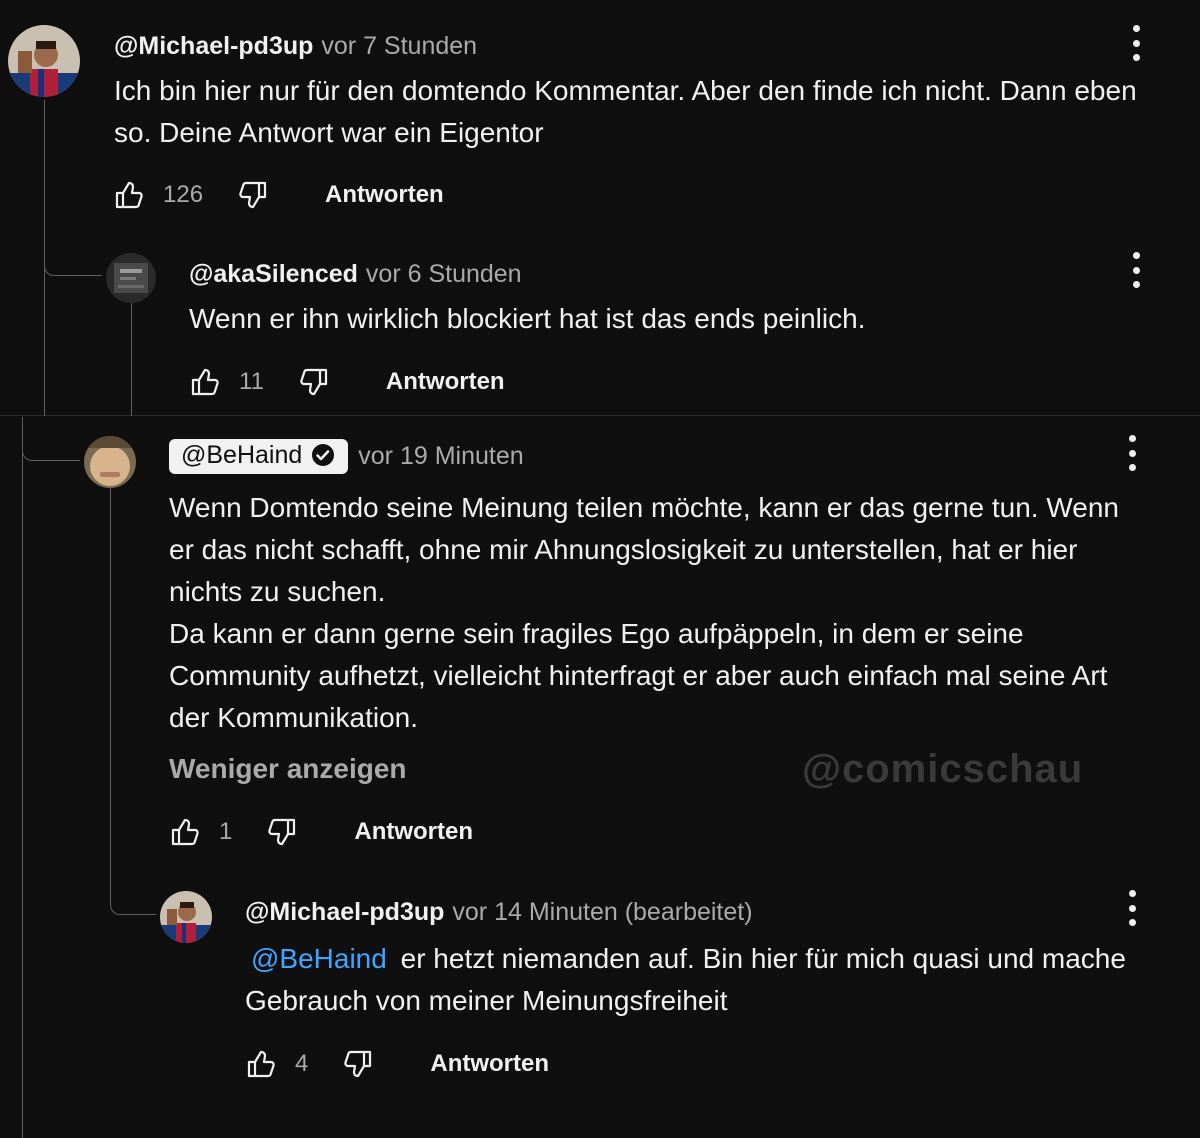  Describe the element at coordinates (242, 454) in the screenshot. I see `author-name: @BeHaind` at that location.